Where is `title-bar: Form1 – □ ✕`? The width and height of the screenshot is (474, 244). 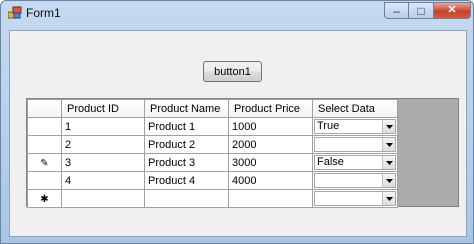
title-bar: Form1 – □ ✕ is located at coordinates (237, 13).